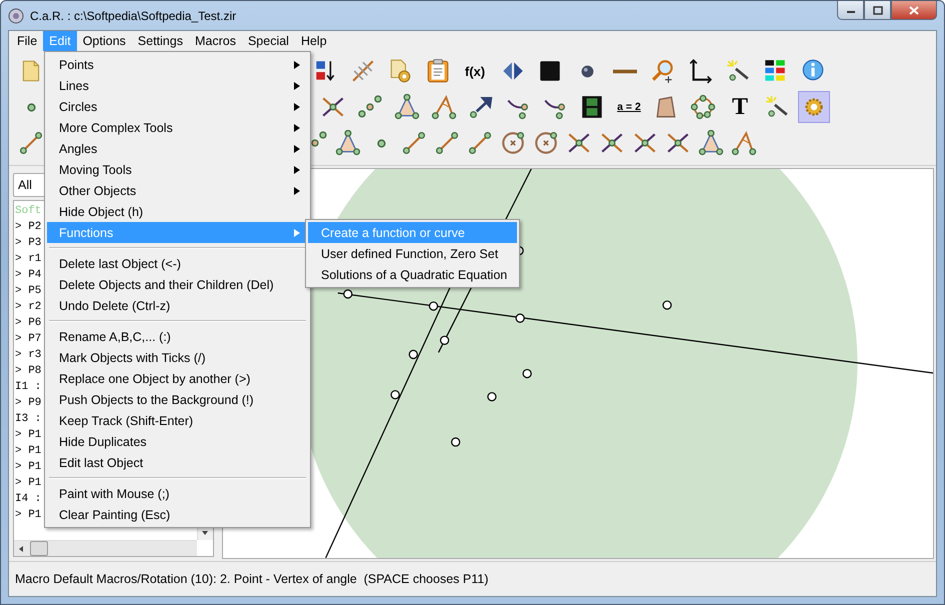  I want to click on bar-icon, so click(625, 71).